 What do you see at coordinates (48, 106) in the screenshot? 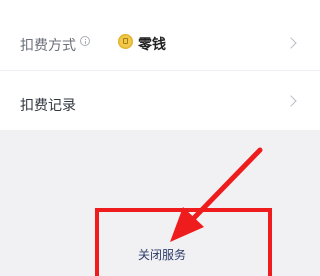
I see `deduction-records-label: 扣费记录` at bounding box center [48, 106].